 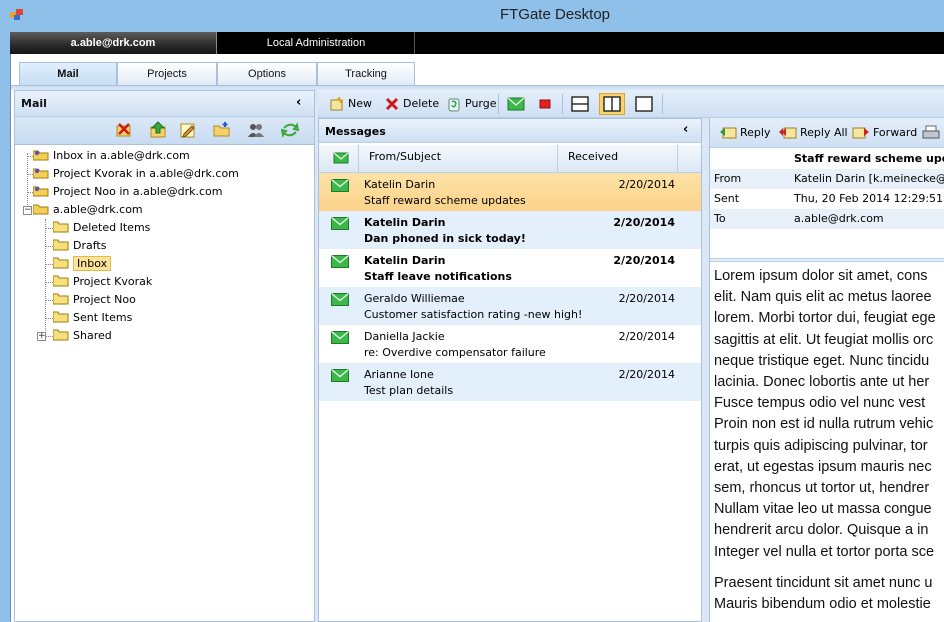 I want to click on mark-read-button, so click(x=516, y=104).